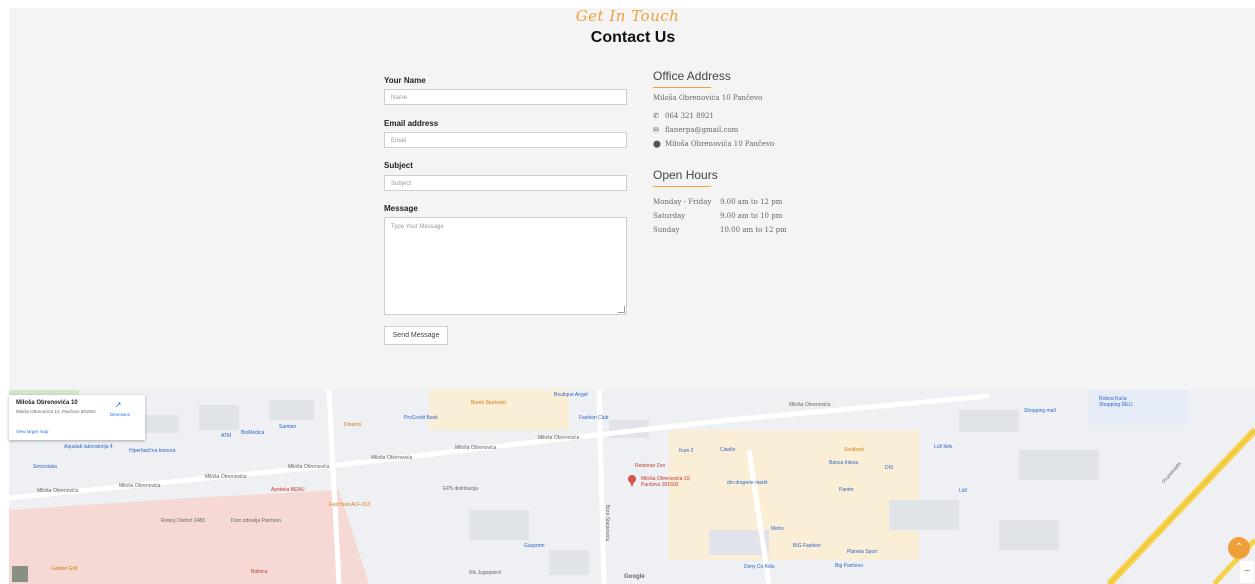  What do you see at coordinates (862, 552) in the screenshot?
I see `map-poi: Planeta Sport` at bounding box center [862, 552].